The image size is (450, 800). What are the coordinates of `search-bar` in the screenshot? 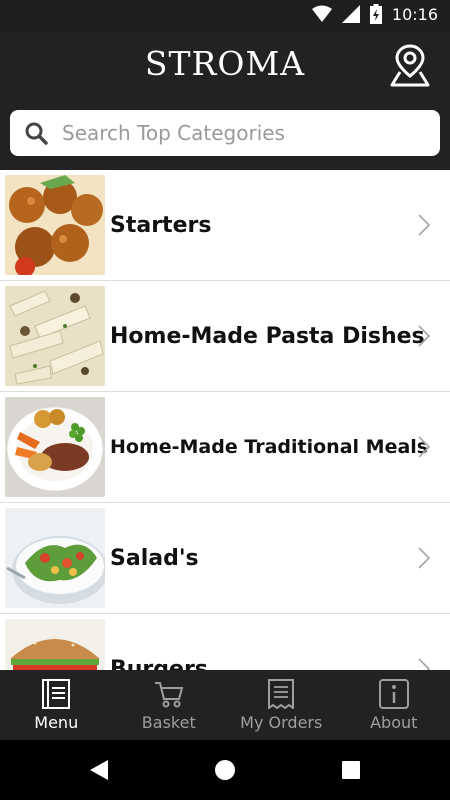 It's located at (225, 133).